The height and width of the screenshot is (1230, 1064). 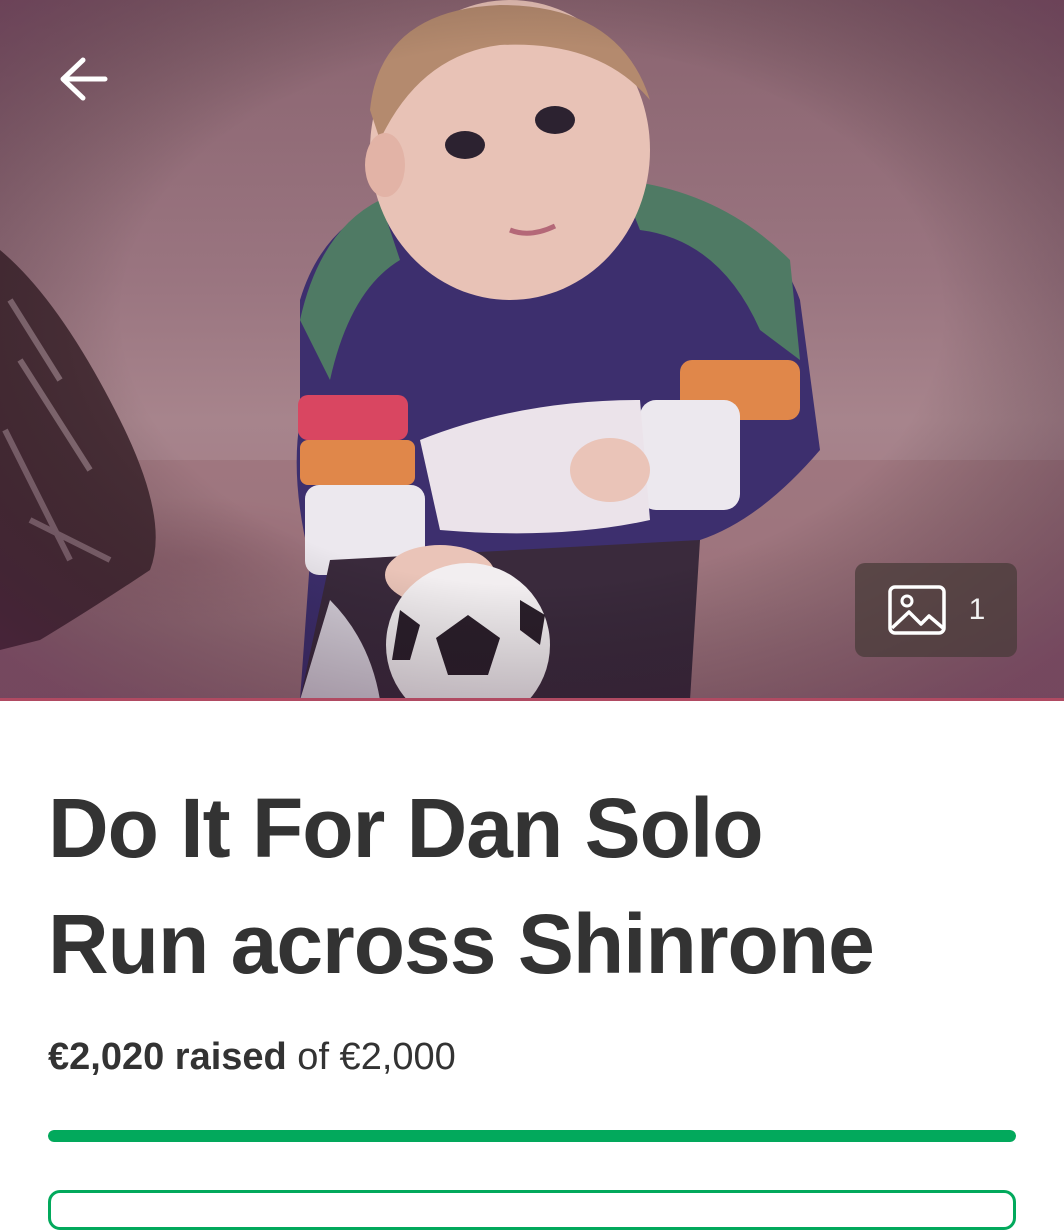 I want to click on photo-count: 1, so click(x=977, y=609).